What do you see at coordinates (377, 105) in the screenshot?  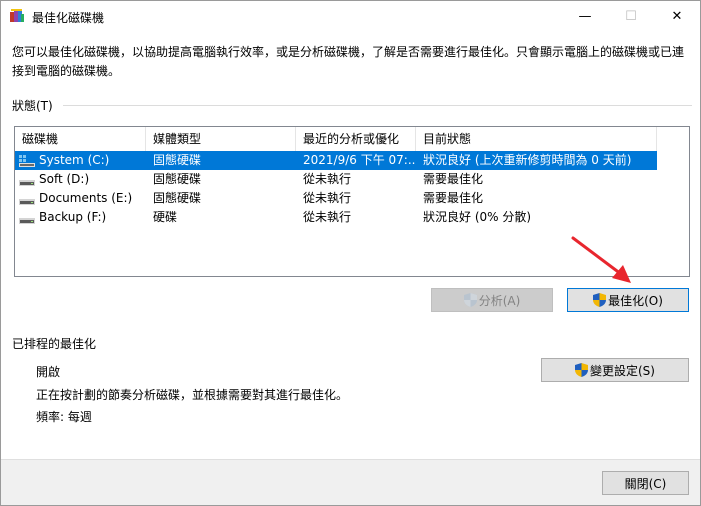 I see `status-group-divider` at bounding box center [377, 105].